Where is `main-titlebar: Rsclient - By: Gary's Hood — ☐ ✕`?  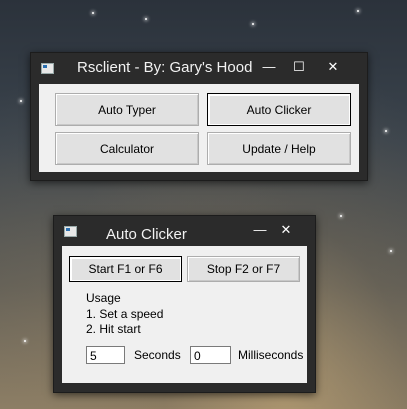 main-titlebar: Rsclient - By: Gary's Hood — ☐ ✕ is located at coordinates (199, 68).